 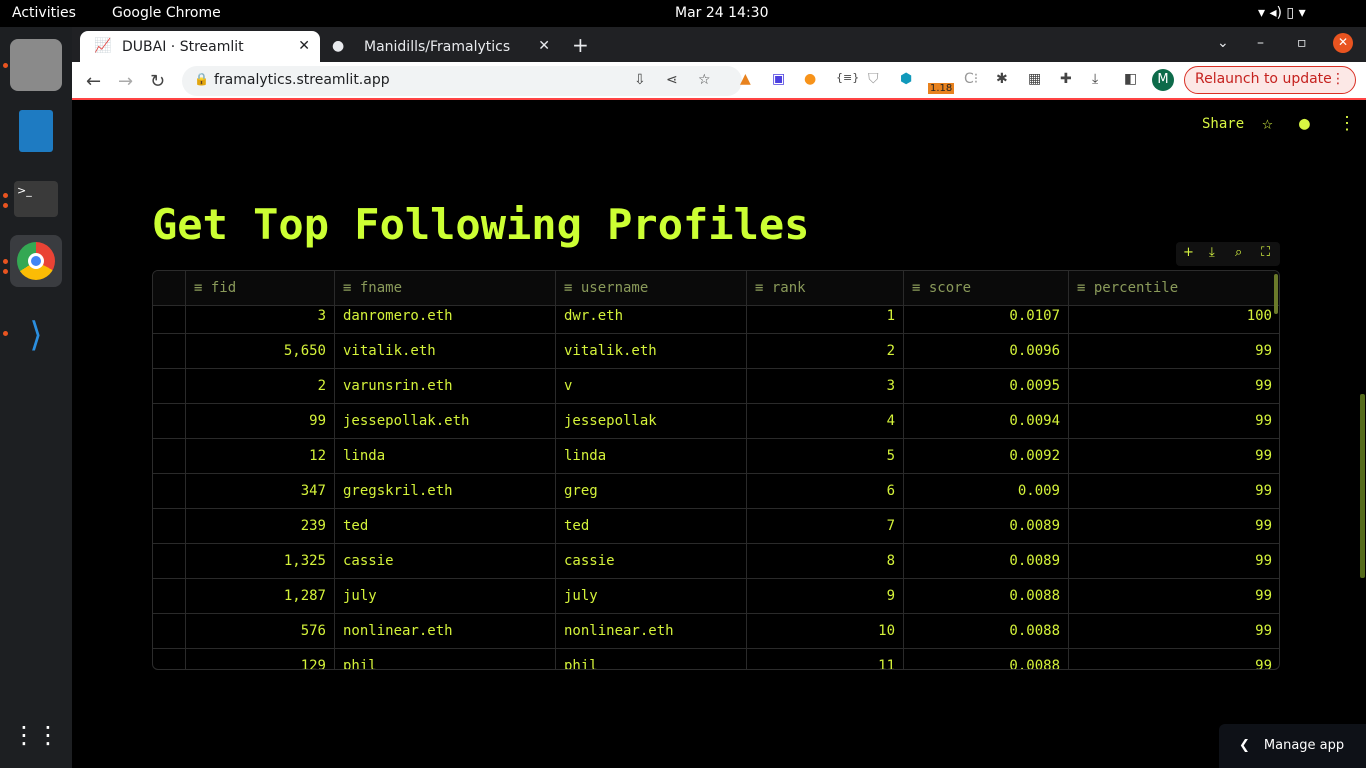 What do you see at coordinates (651, 561) in the screenshot?
I see `cell-username: cassie` at bounding box center [651, 561].